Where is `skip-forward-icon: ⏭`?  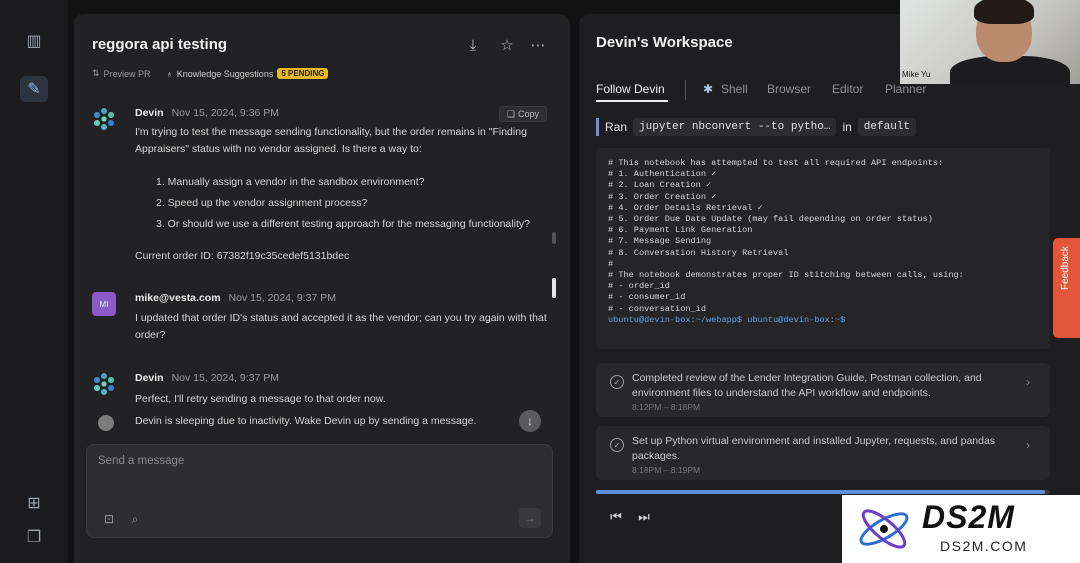
skip-forward-icon: ⏭ is located at coordinates (644, 517).